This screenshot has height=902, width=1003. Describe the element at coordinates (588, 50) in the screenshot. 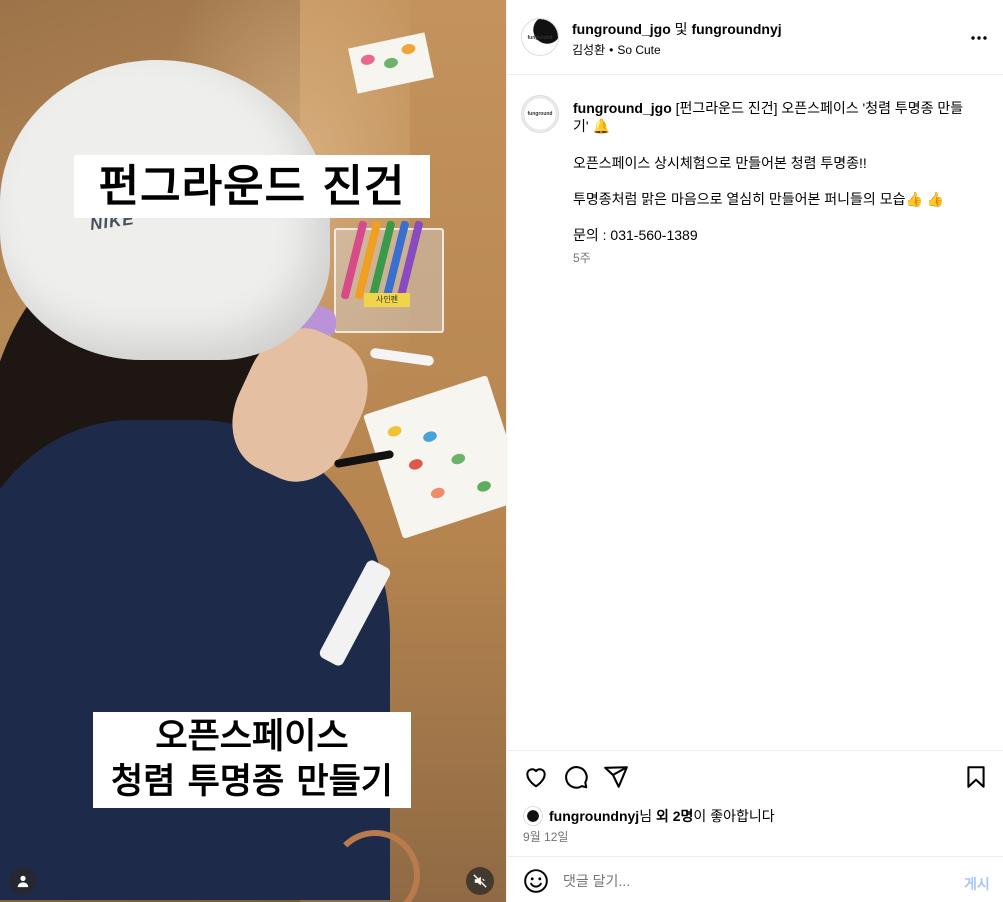

I see `audio-artist: 김성환` at that location.